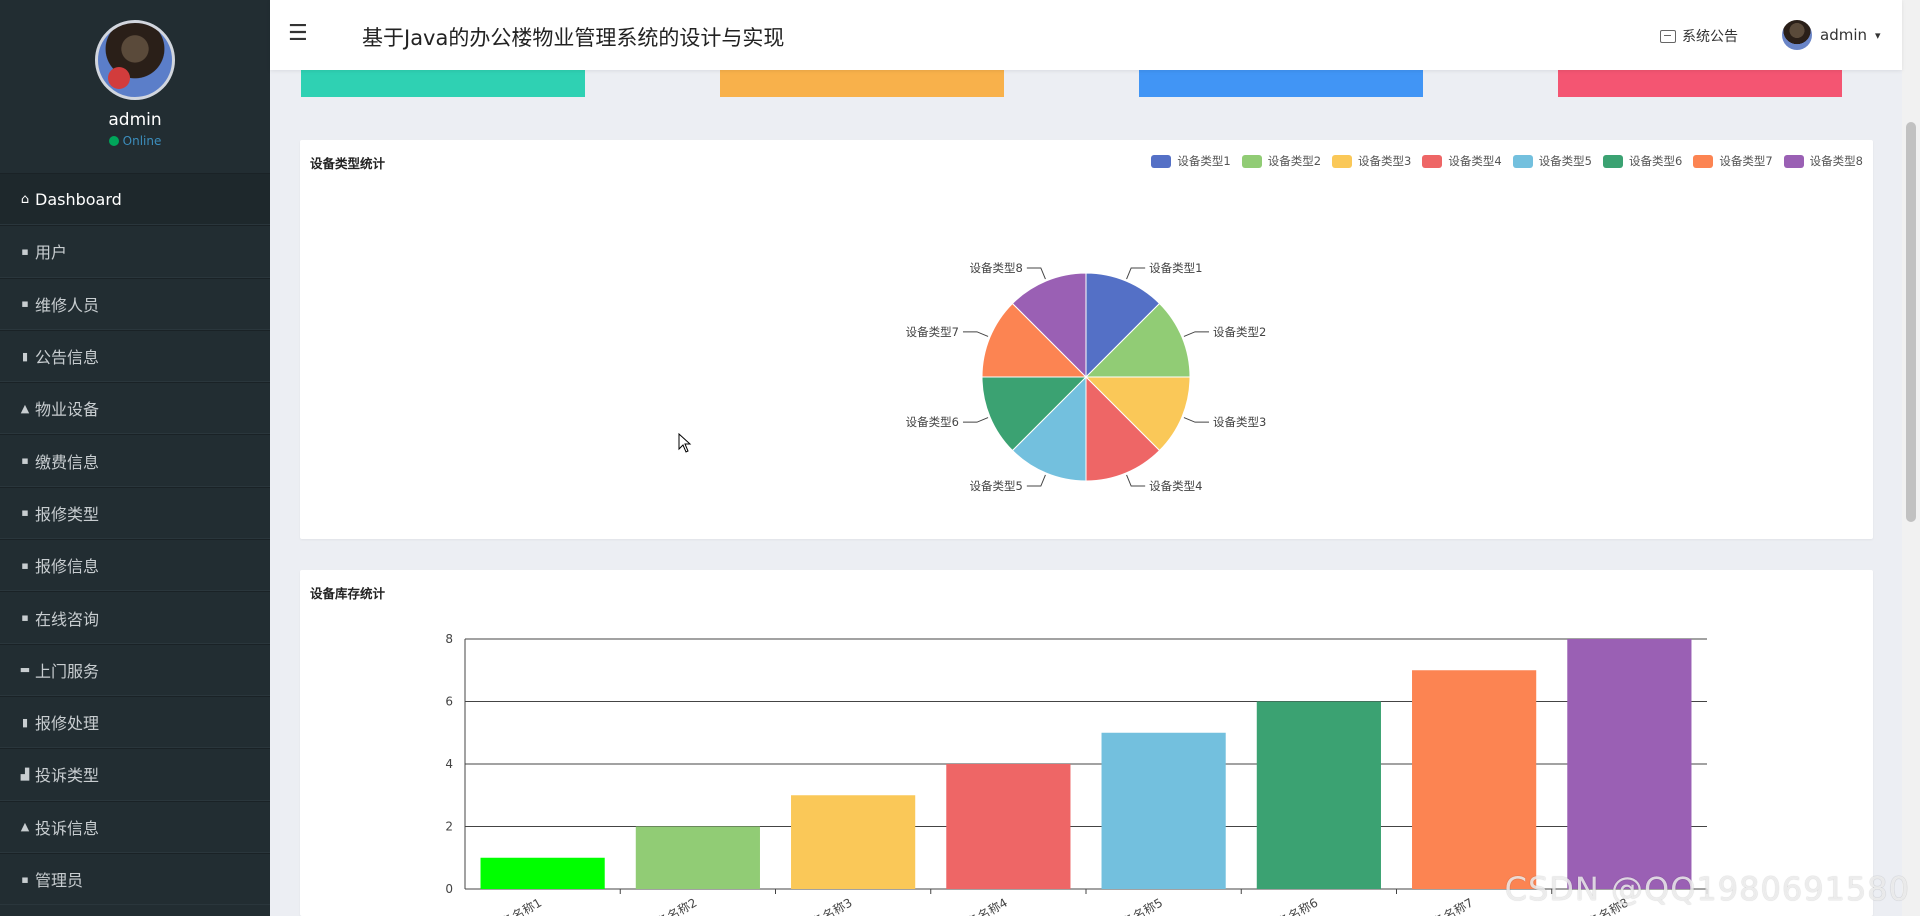  Describe the element at coordinates (1707, 889) in the screenshot. I see `watermark: CSDN @QQ1980691580` at that location.